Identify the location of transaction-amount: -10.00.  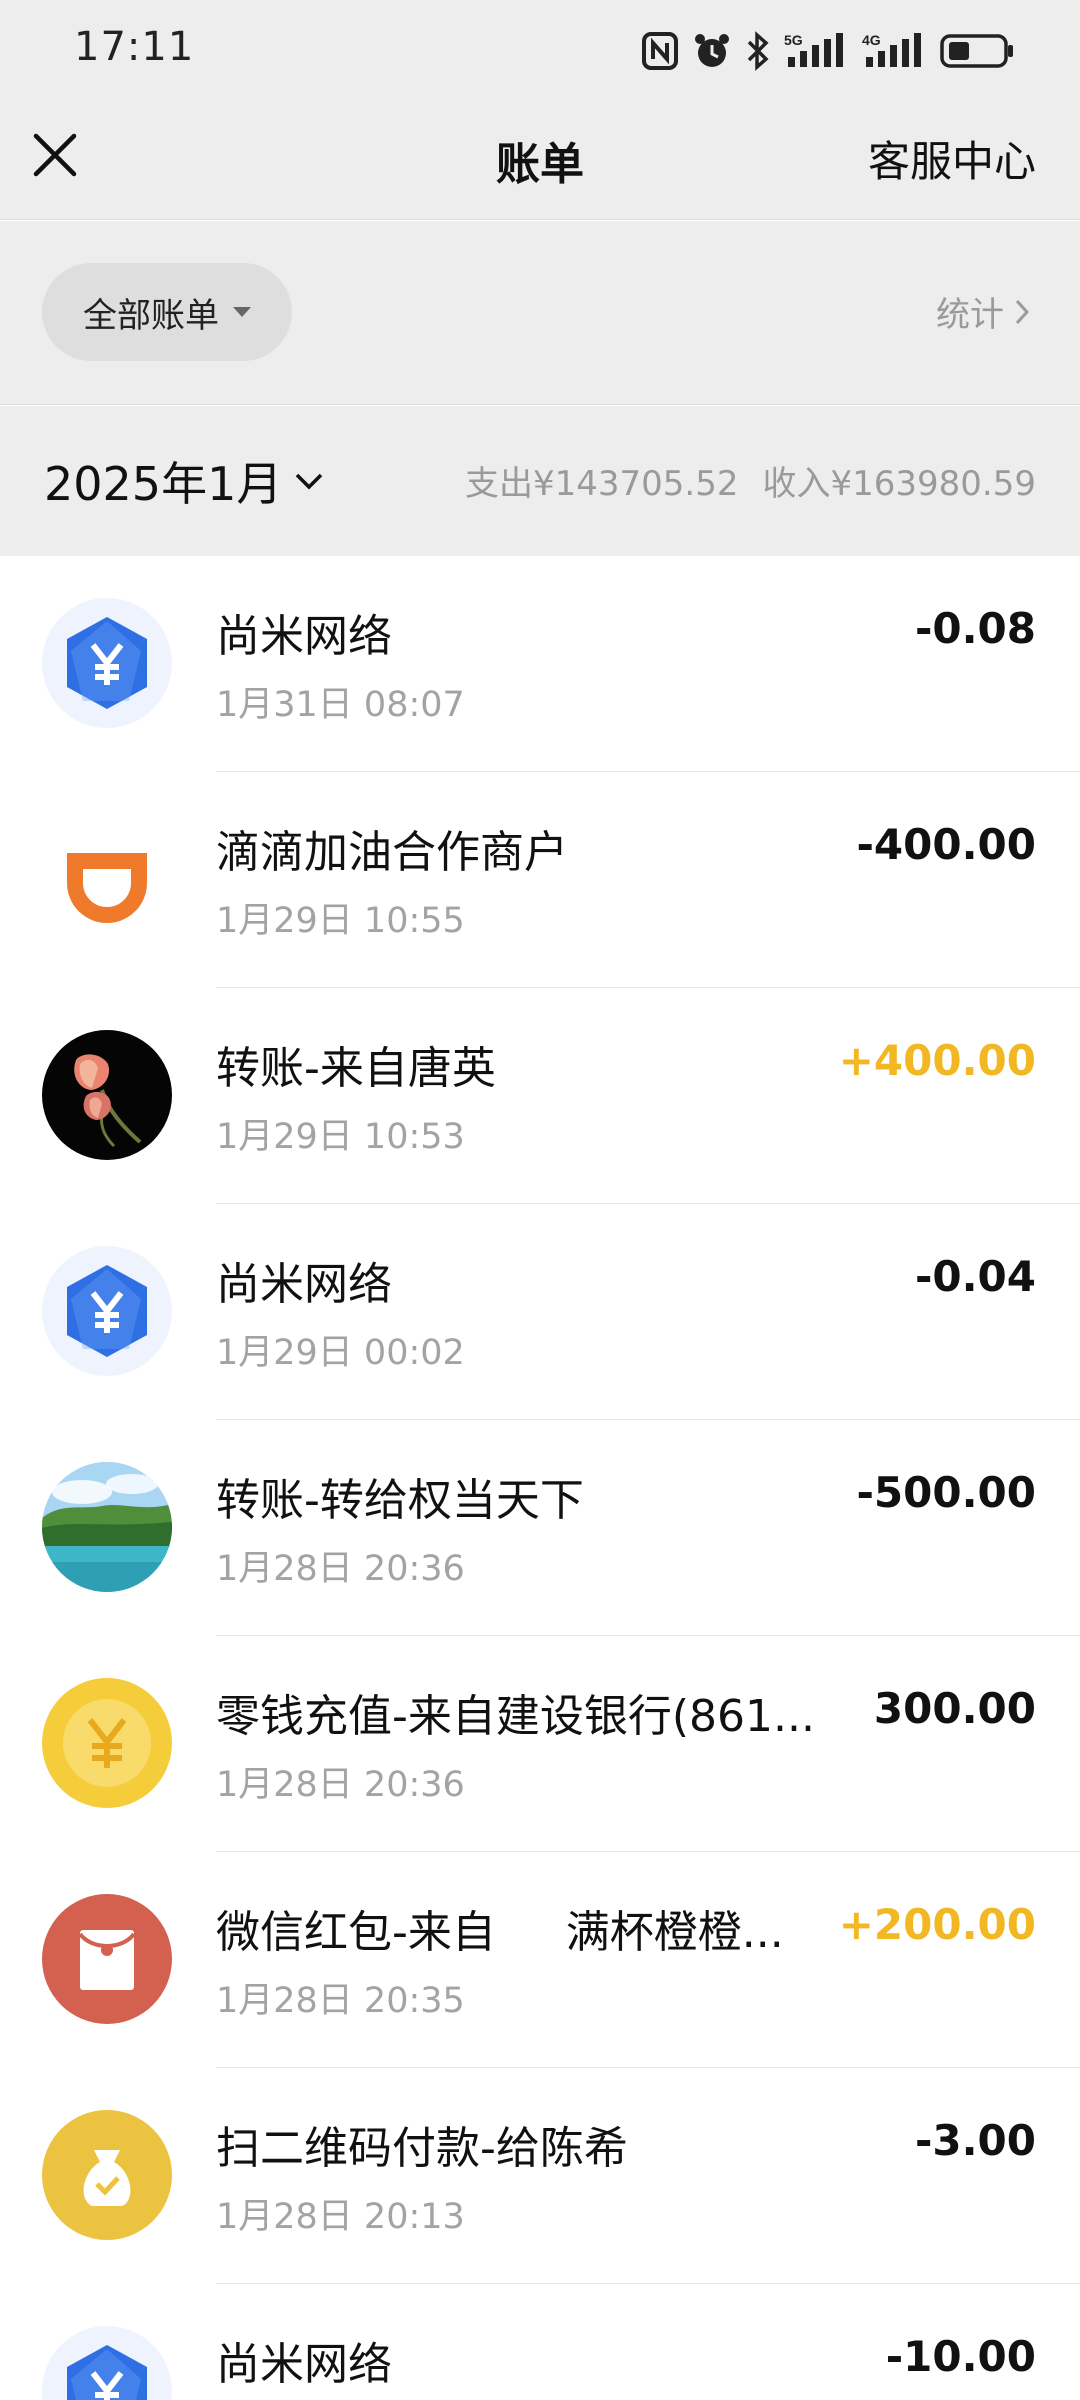
(960, 2356).